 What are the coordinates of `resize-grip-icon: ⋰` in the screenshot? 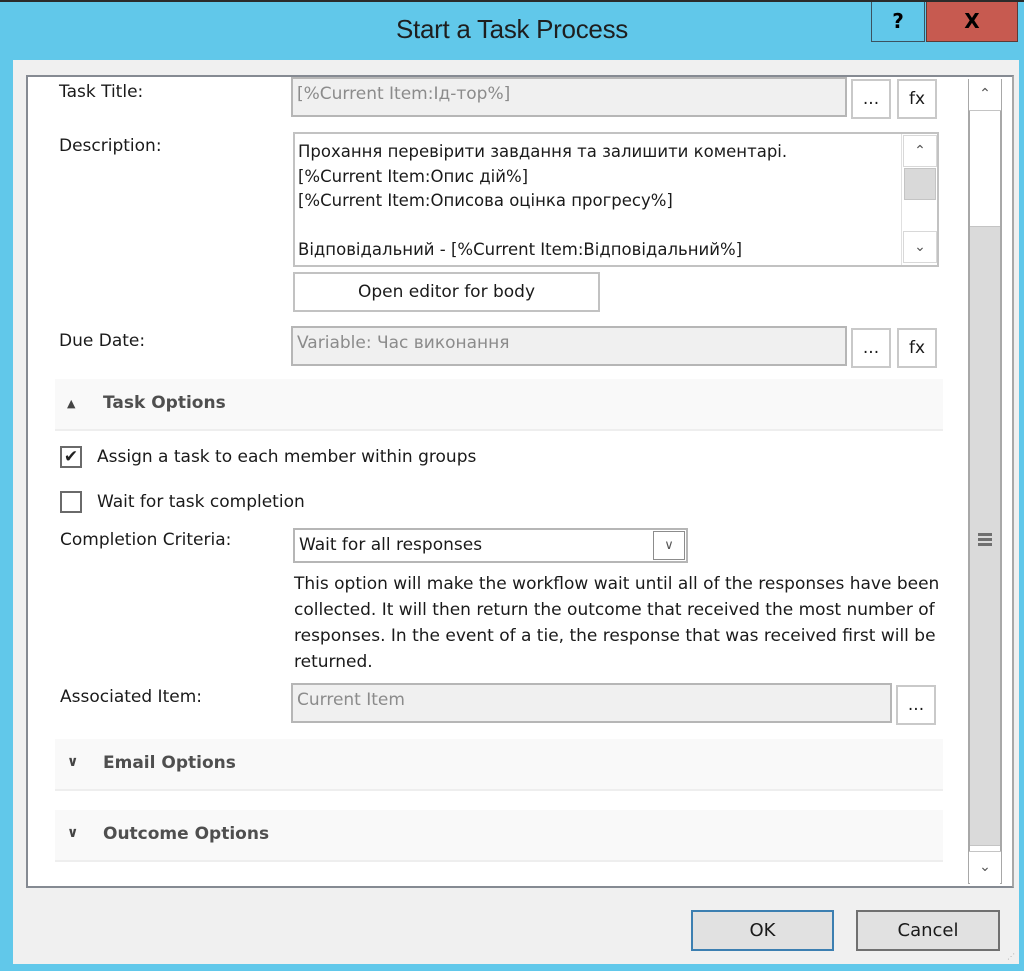 It's located at (1012, 957).